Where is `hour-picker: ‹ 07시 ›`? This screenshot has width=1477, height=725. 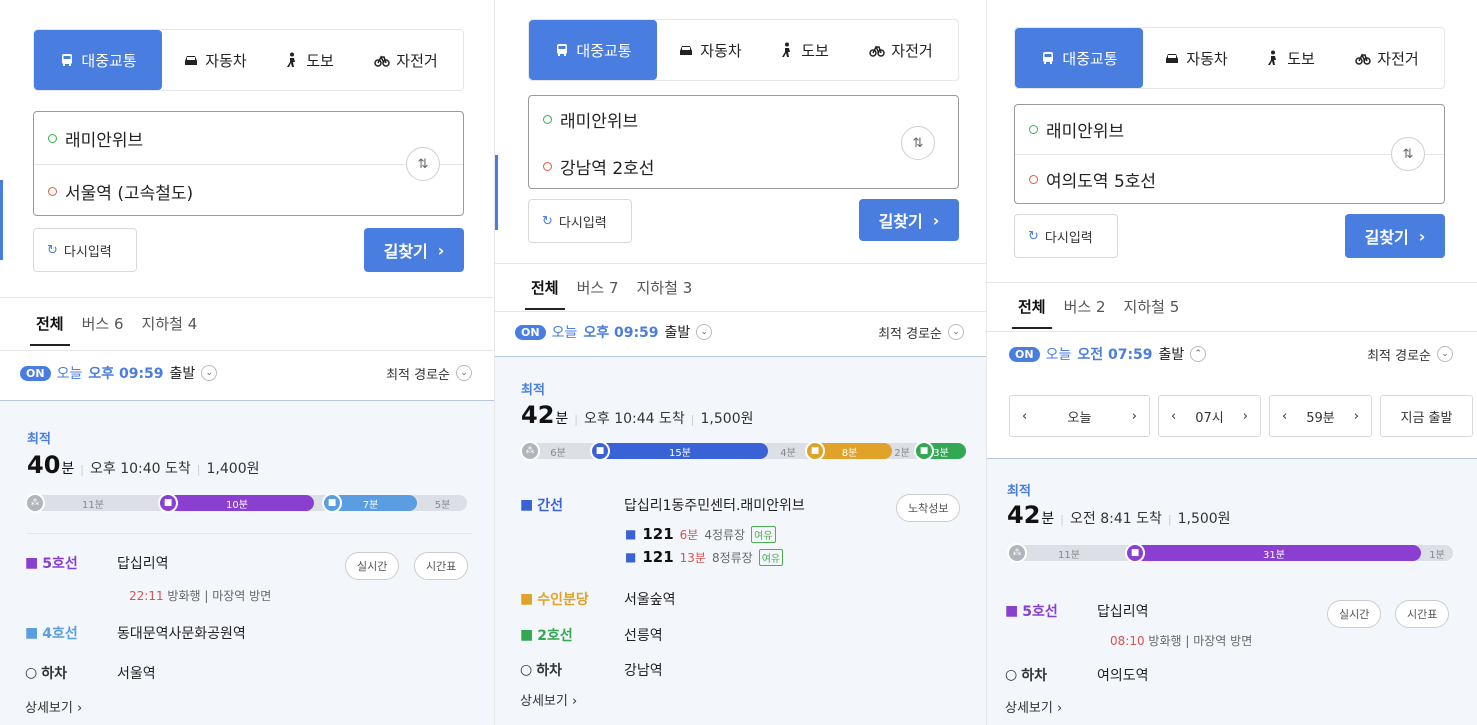 hour-picker: ‹ 07시 › is located at coordinates (1209, 416).